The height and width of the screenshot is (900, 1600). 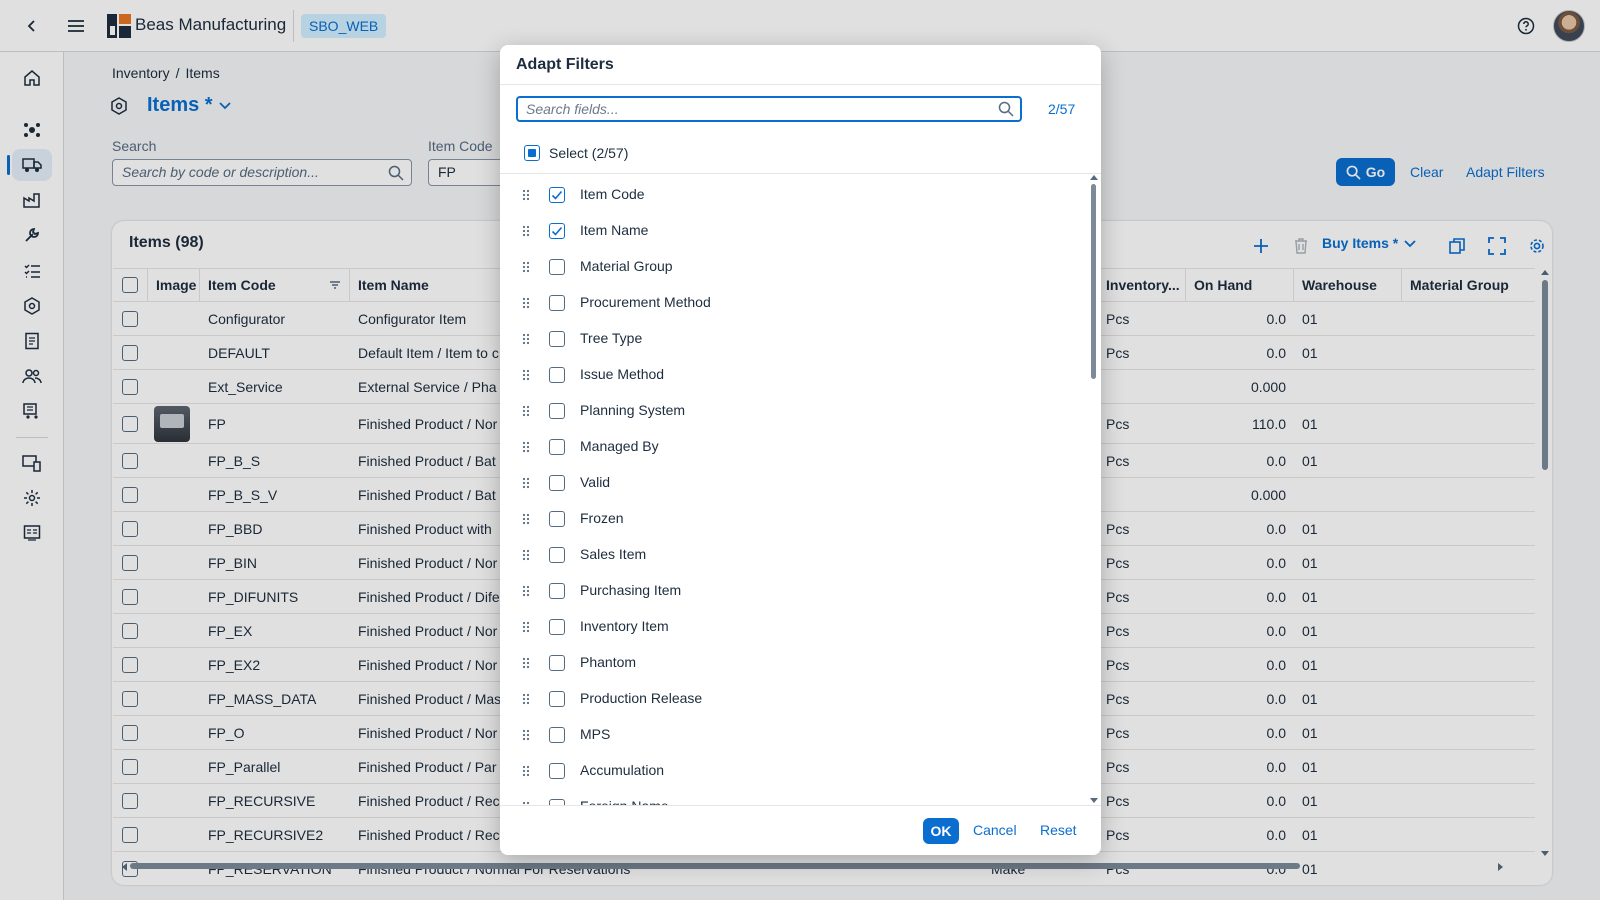 What do you see at coordinates (589, 153) in the screenshot?
I see `select-all-label: Select (2/57)` at bounding box center [589, 153].